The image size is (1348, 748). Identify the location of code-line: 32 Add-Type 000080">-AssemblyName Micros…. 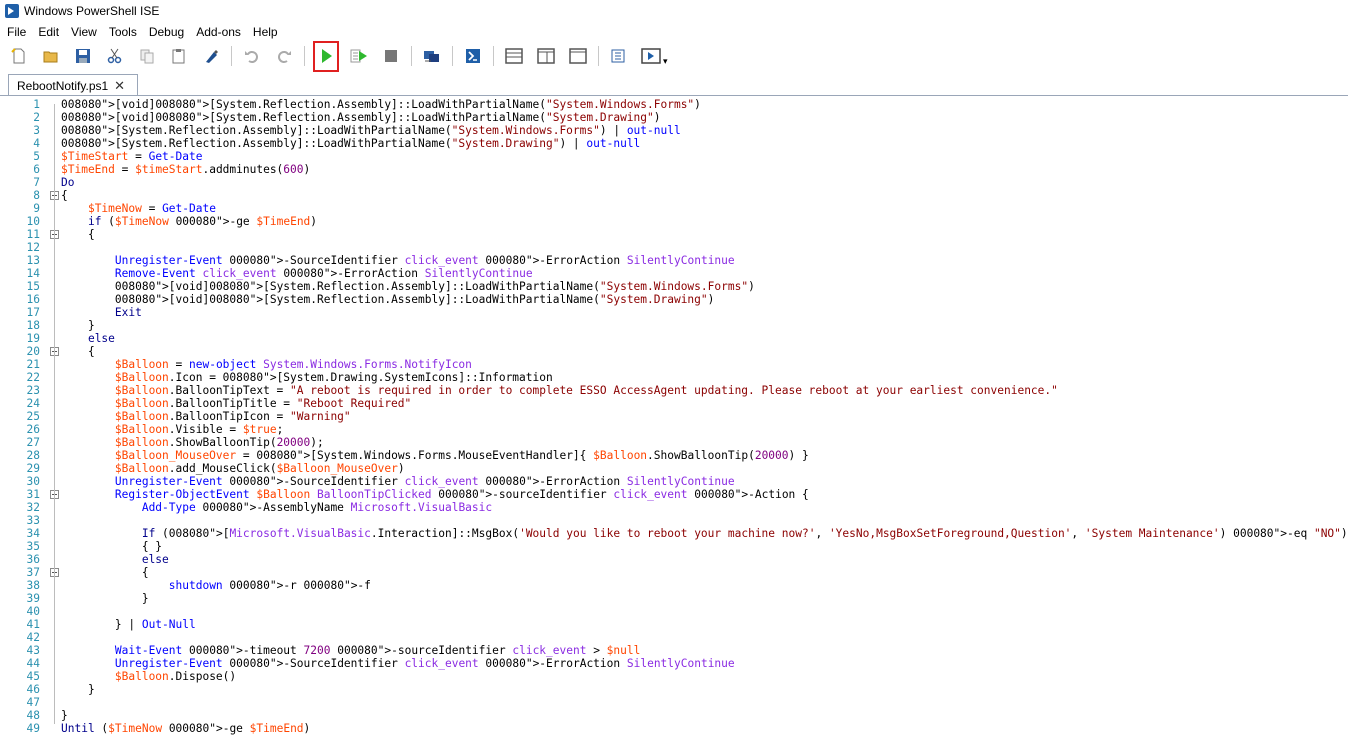
(674, 507).